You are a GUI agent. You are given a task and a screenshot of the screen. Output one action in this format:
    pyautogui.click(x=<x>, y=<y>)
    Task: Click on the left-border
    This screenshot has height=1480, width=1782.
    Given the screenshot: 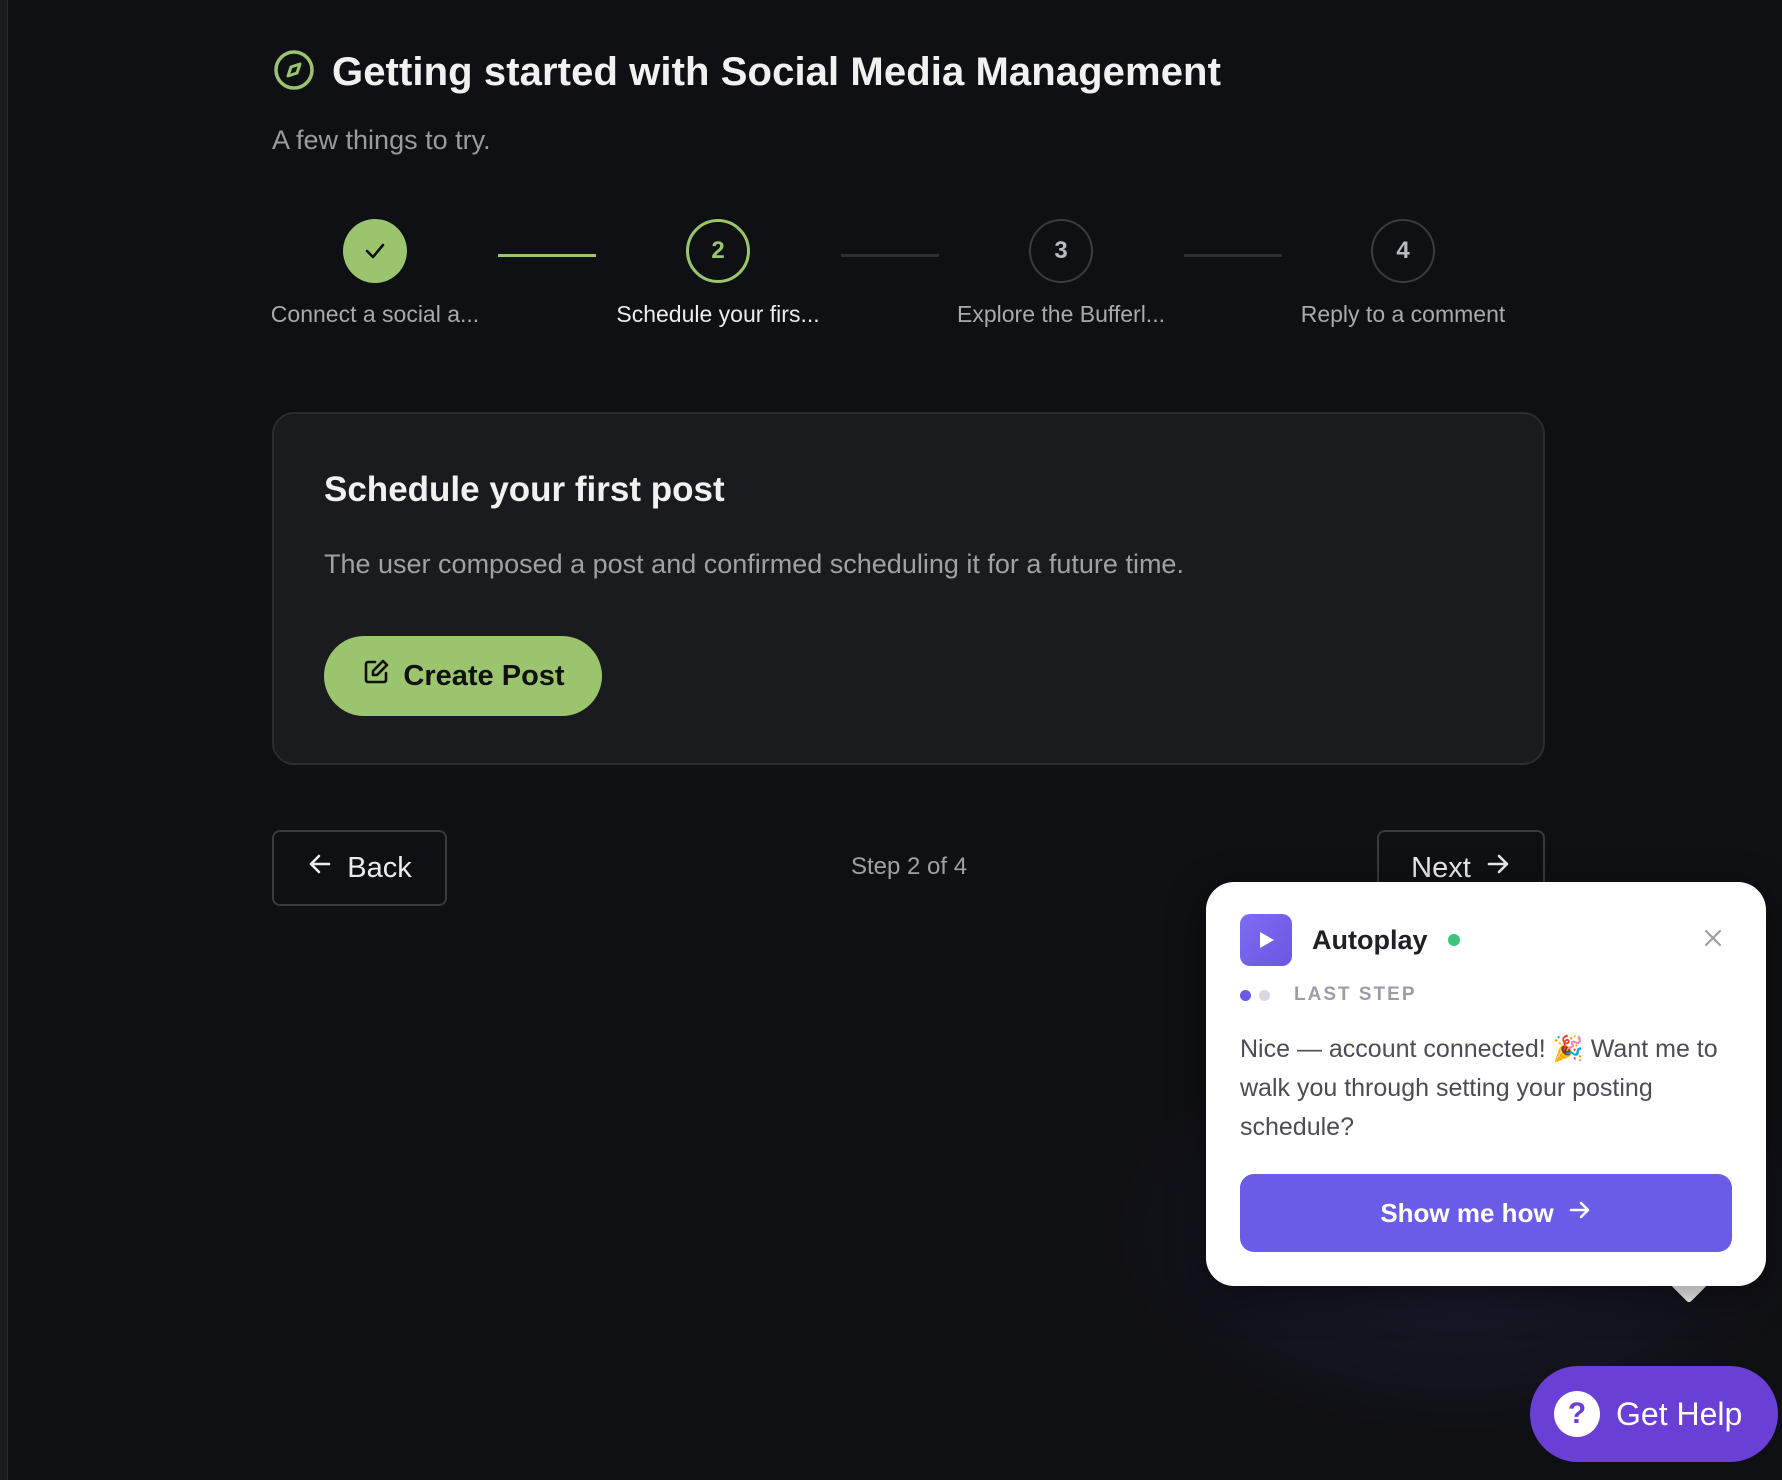 What is the action you would take?
    pyautogui.click(x=4, y=740)
    